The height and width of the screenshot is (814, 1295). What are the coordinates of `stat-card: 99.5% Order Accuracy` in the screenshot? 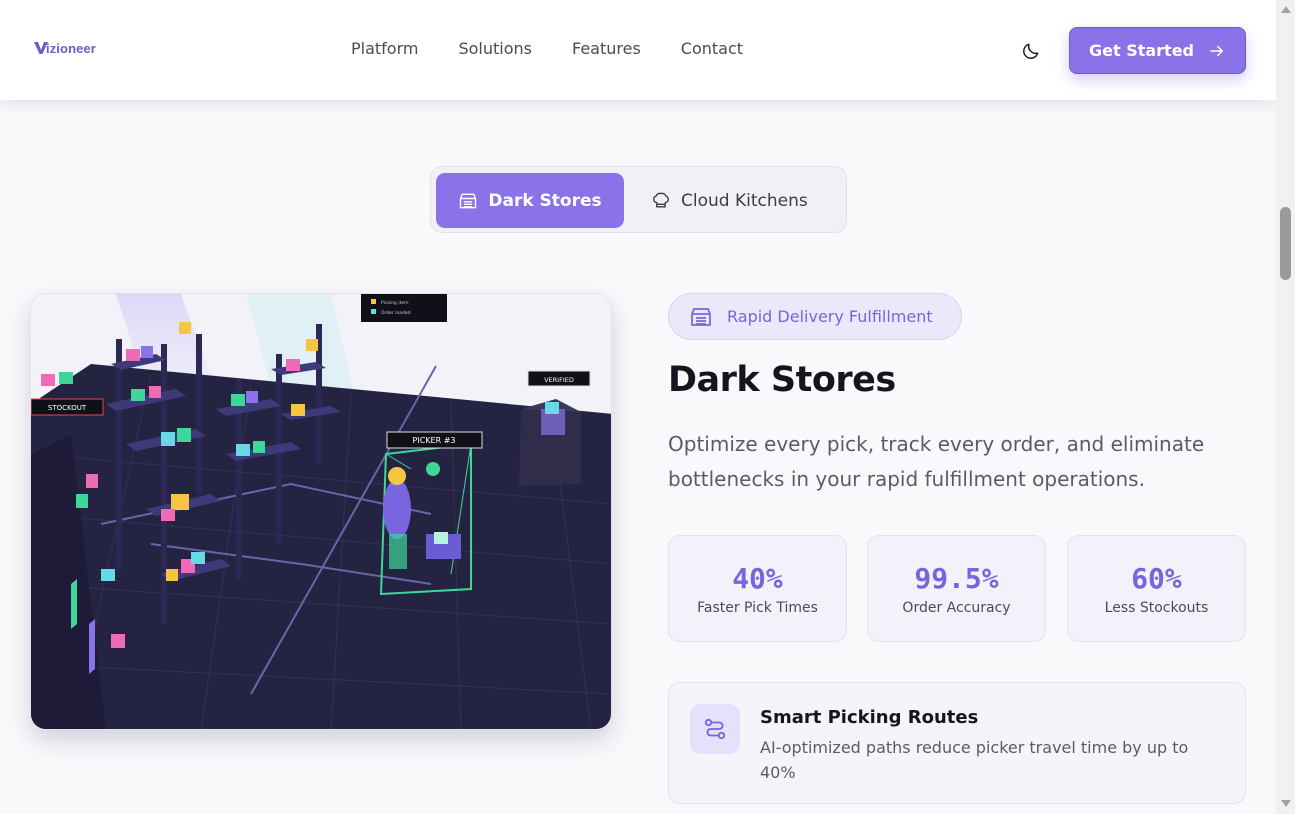 It's located at (956, 588).